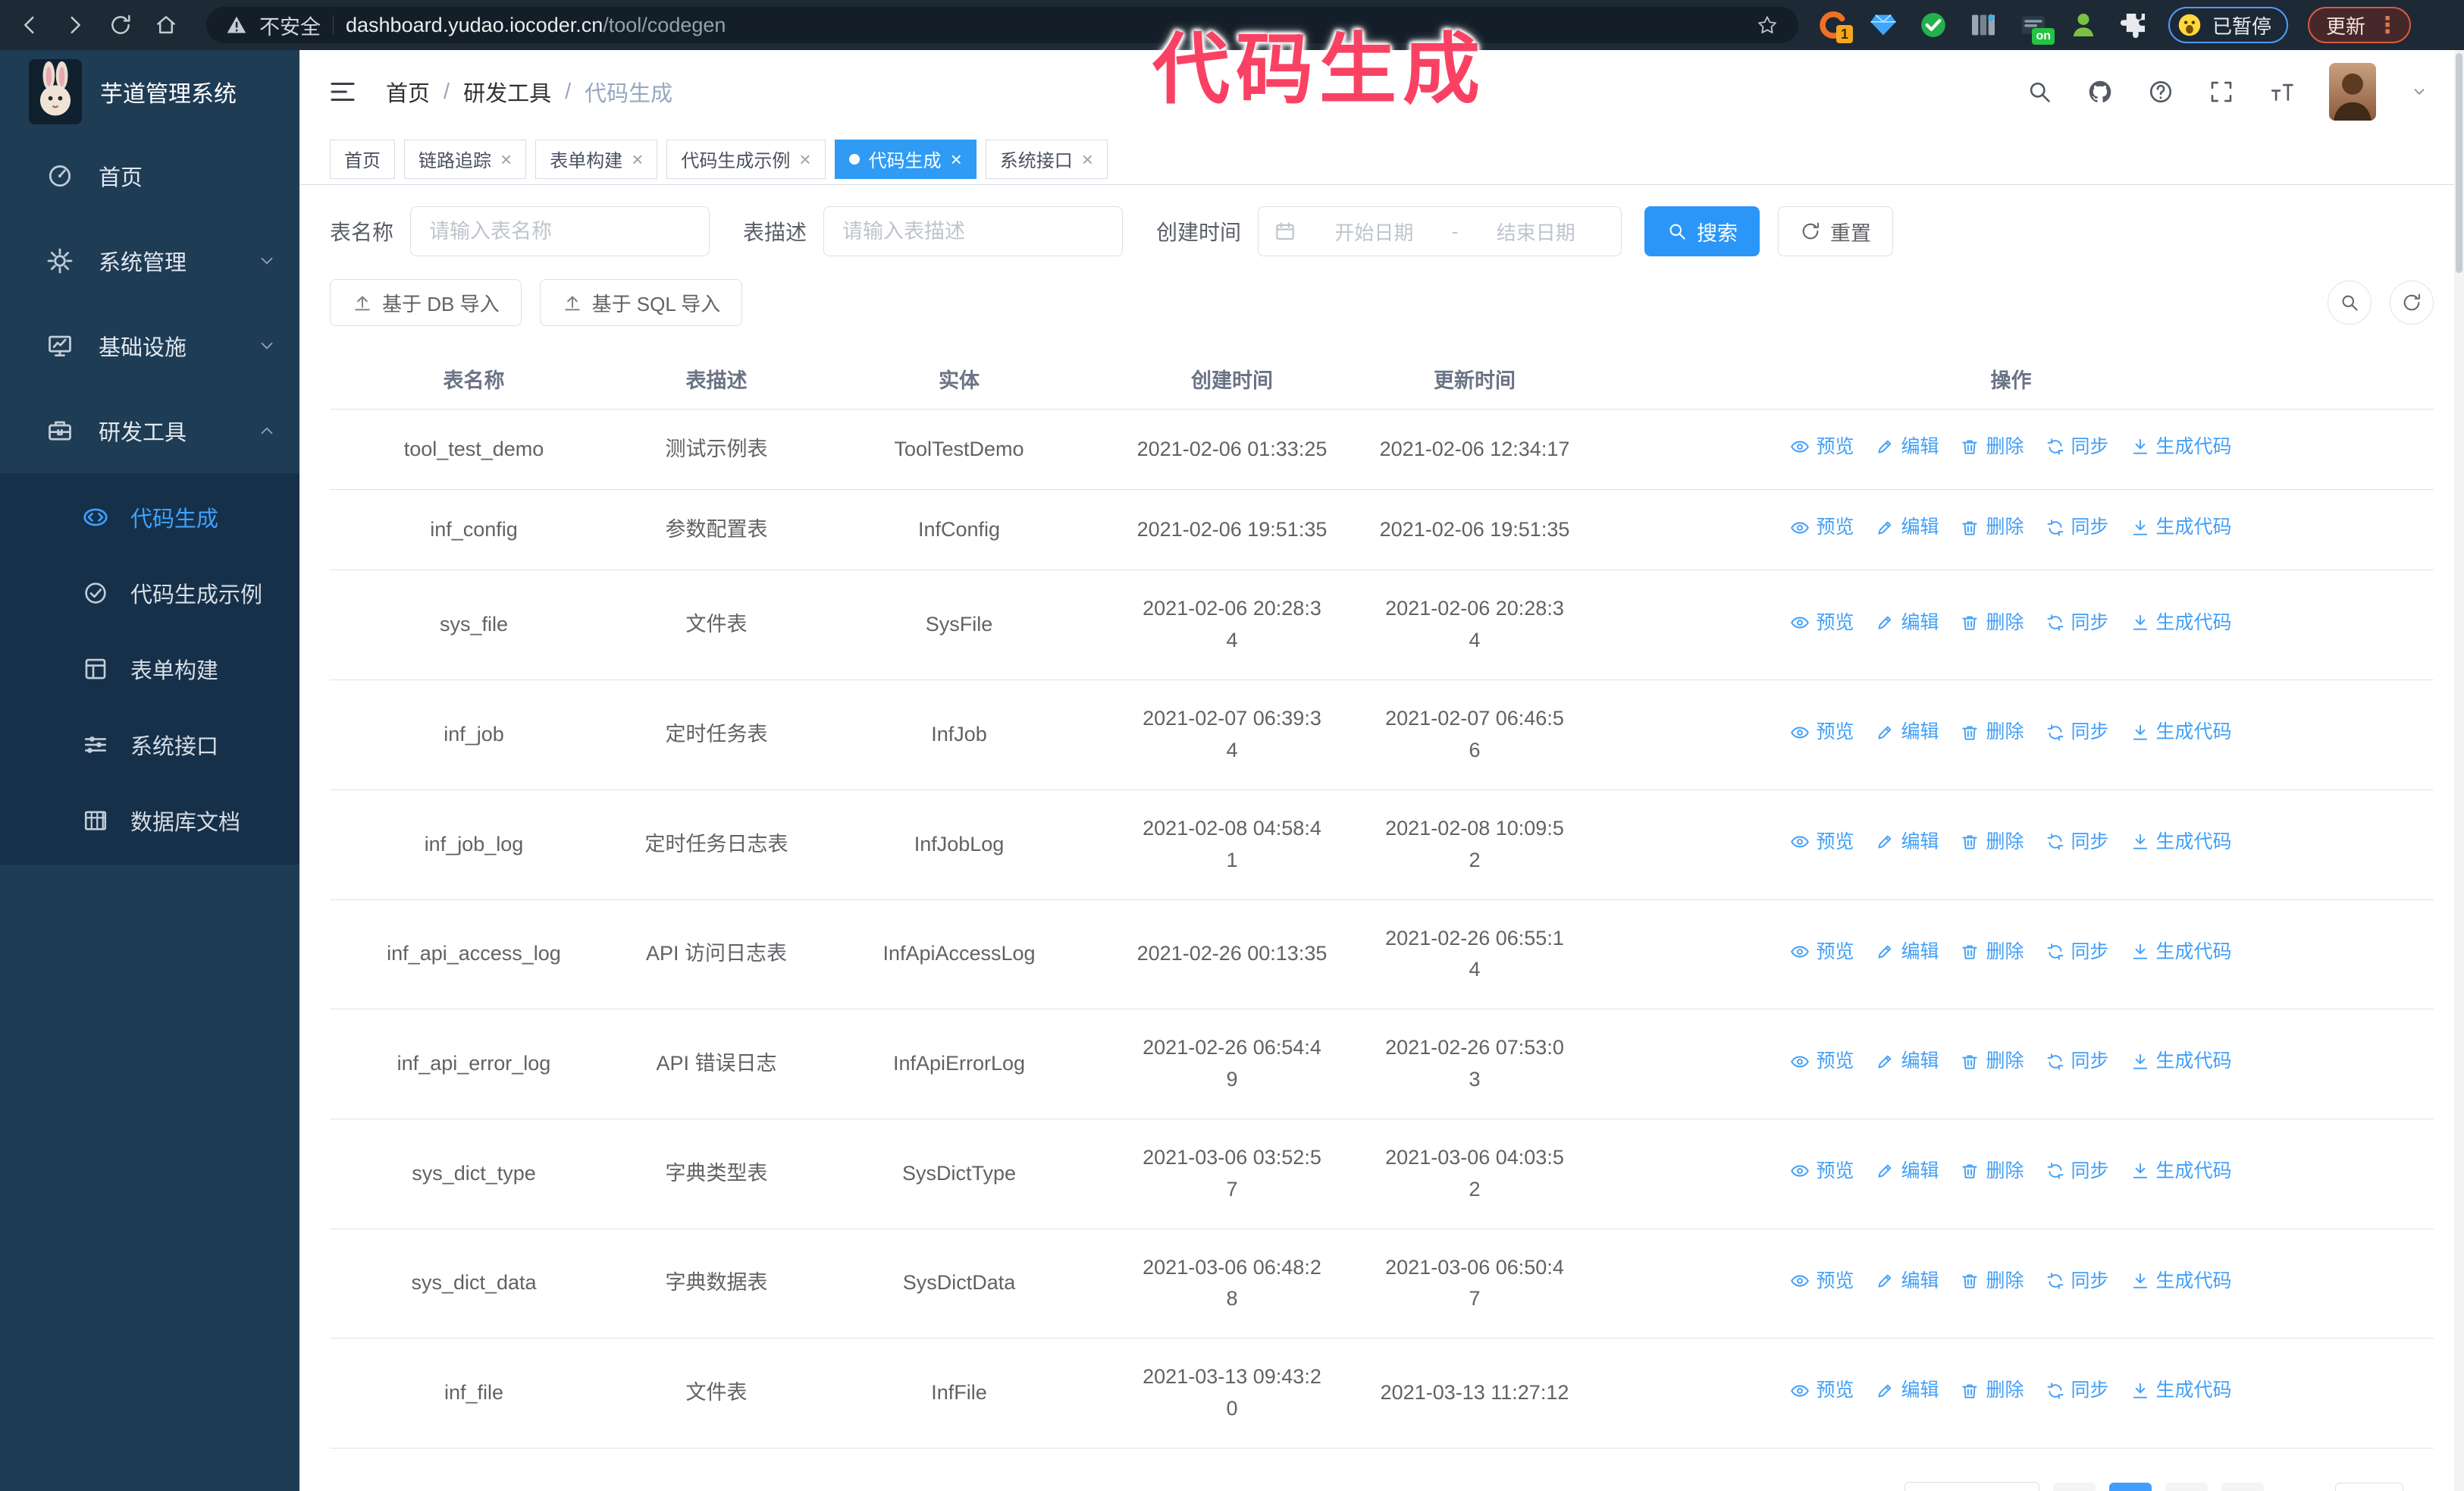 The height and width of the screenshot is (1491, 2464). What do you see at coordinates (2412, 303) in the screenshot?
I see `refresh-table-button` at bounding box center [2412, 303].